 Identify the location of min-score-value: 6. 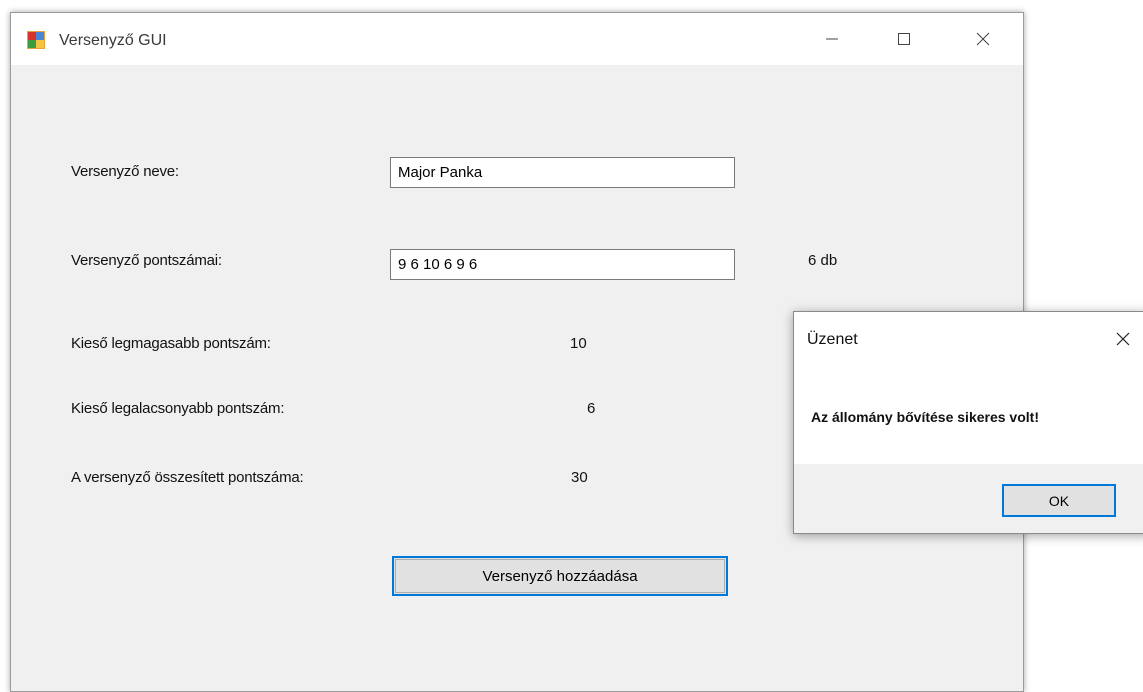
(591, 408).